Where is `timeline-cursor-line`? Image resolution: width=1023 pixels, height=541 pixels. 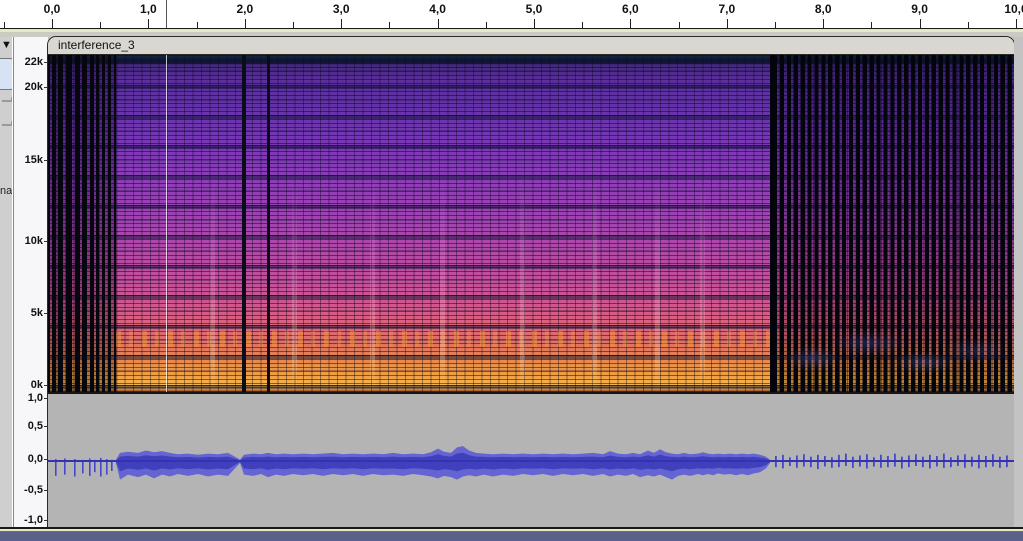
timeline-cursor-line is located at coordinates (166, 14).